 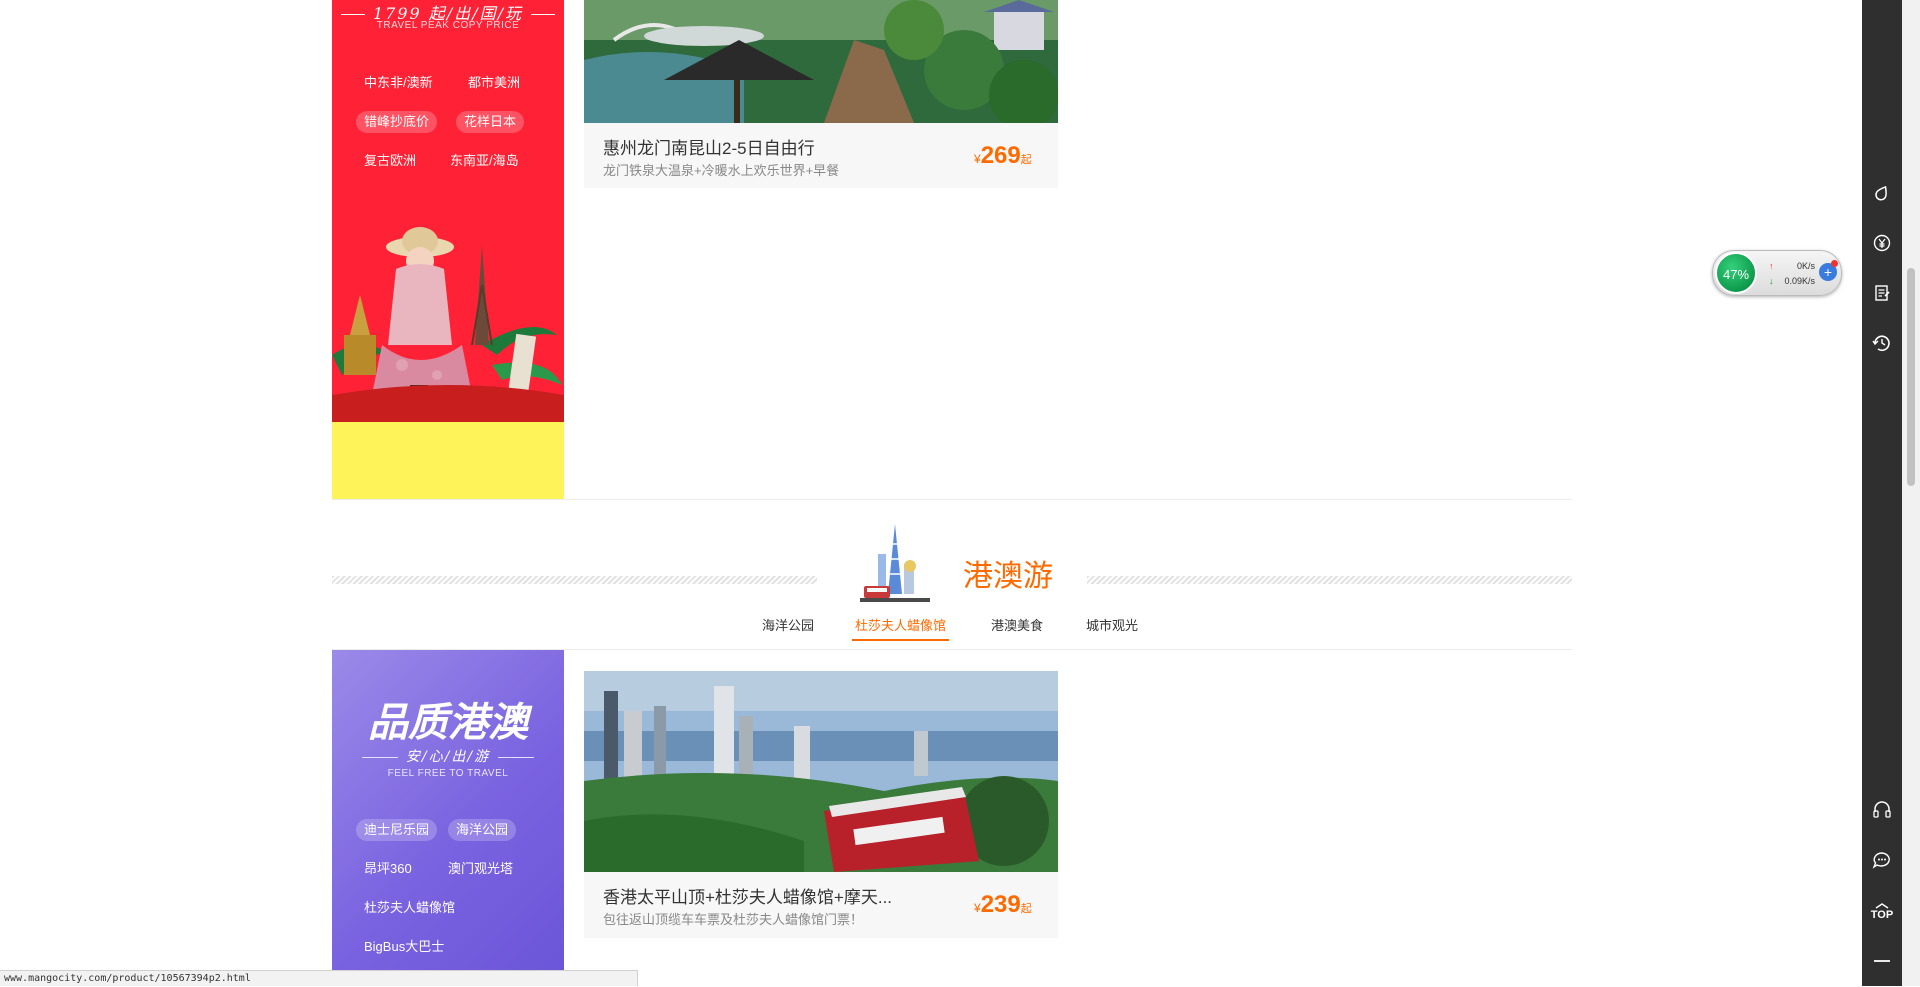 What do you see at coordinates (397, 122) in the screenshot?
I see `promo-tag: 错峰抄底价` at bounding box center [397, 122].